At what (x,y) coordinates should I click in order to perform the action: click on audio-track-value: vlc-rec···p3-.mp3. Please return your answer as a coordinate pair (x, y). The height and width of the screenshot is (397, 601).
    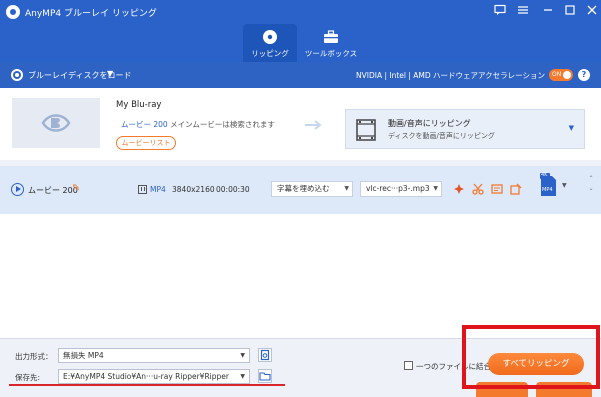
    Looking at the image, I should click on (398, 188).